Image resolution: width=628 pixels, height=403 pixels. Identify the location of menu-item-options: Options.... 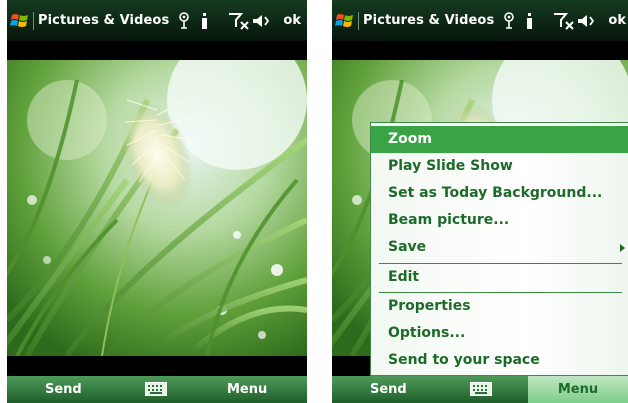
(499, 333).